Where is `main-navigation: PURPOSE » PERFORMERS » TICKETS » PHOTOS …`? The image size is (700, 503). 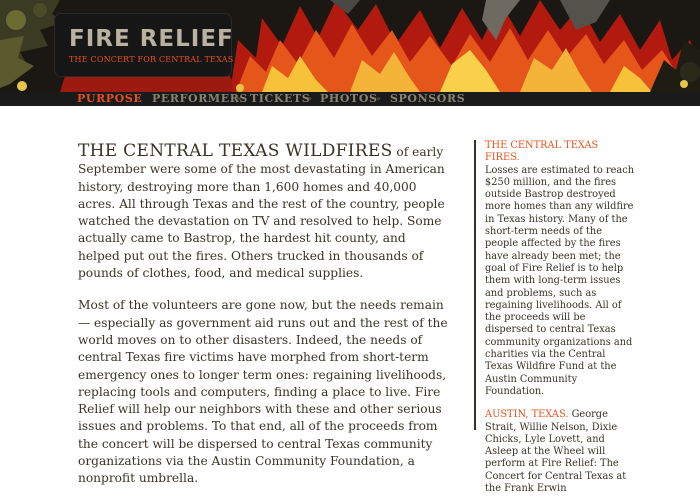 main-navigation: PURPOSE » PERFORMERS » TICKETS » PHOTOS … is located at coordinates (350, 99).